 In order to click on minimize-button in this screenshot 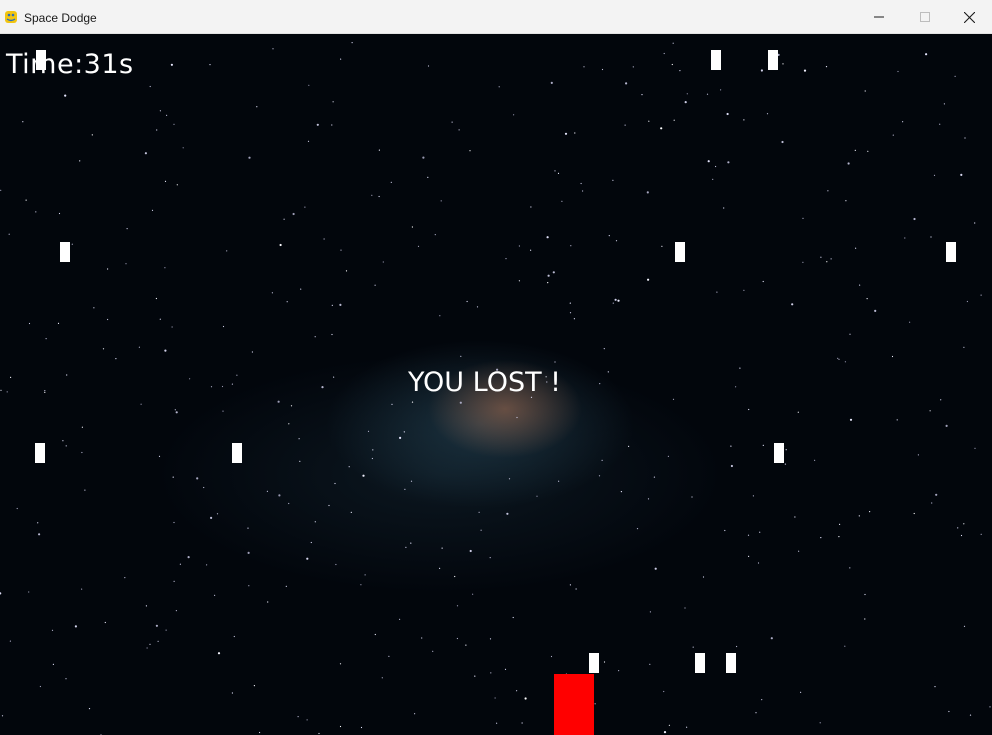, I will do `click(879, 17)`.